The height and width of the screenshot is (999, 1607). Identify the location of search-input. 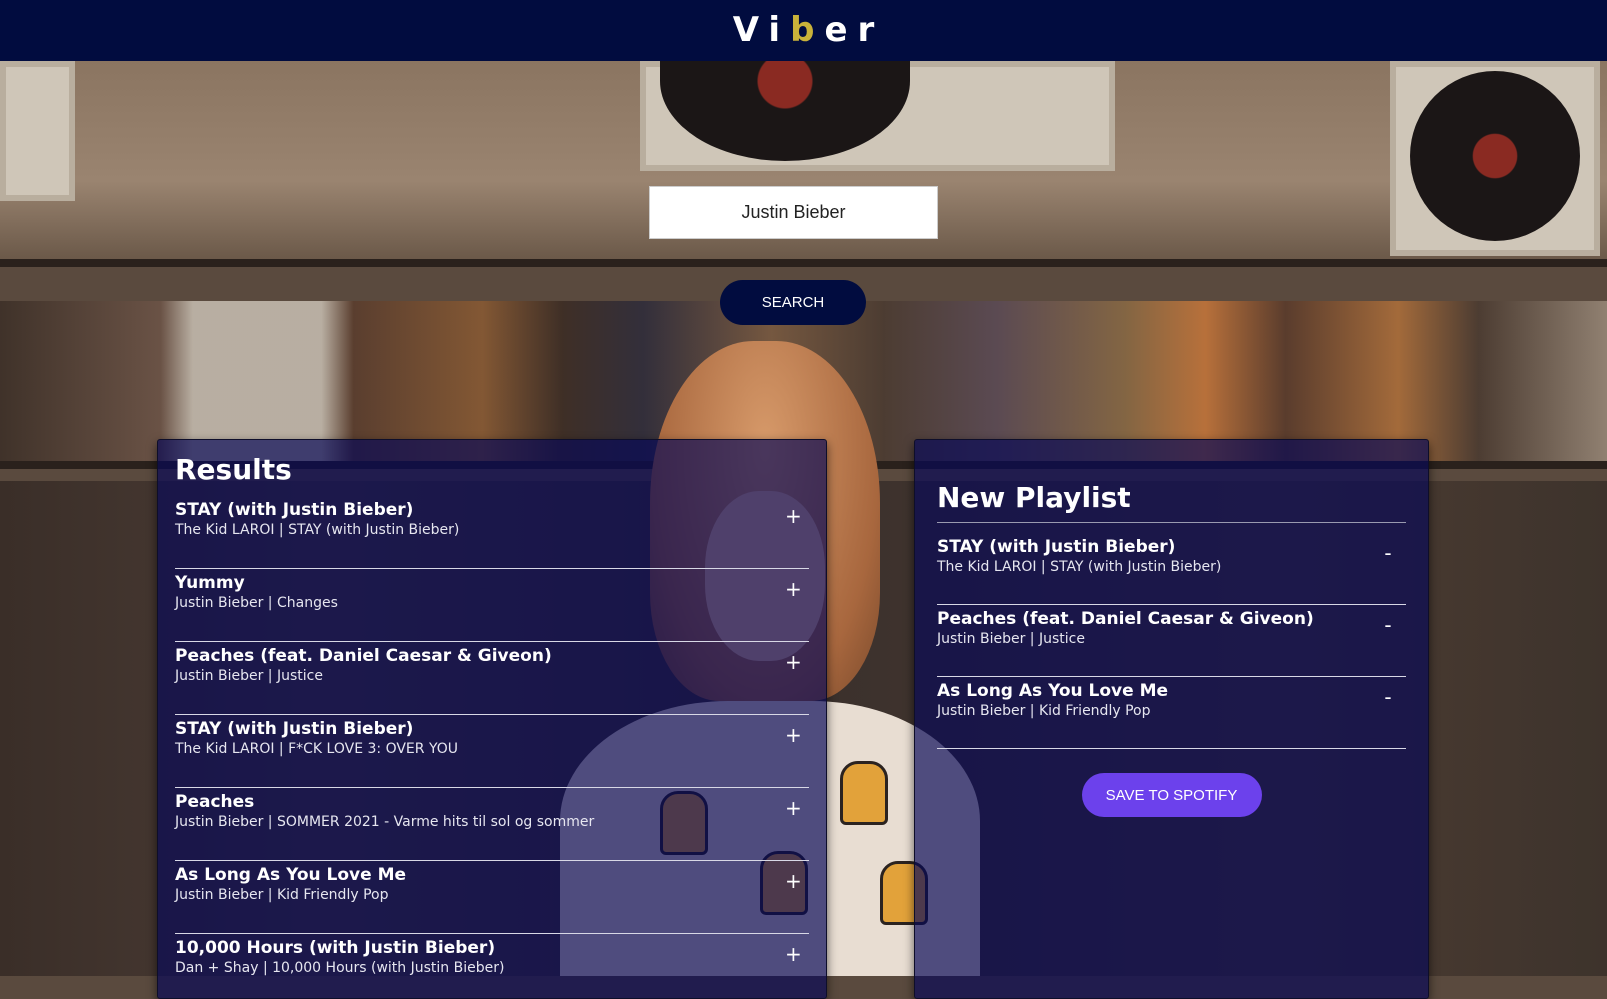
(793, 212).